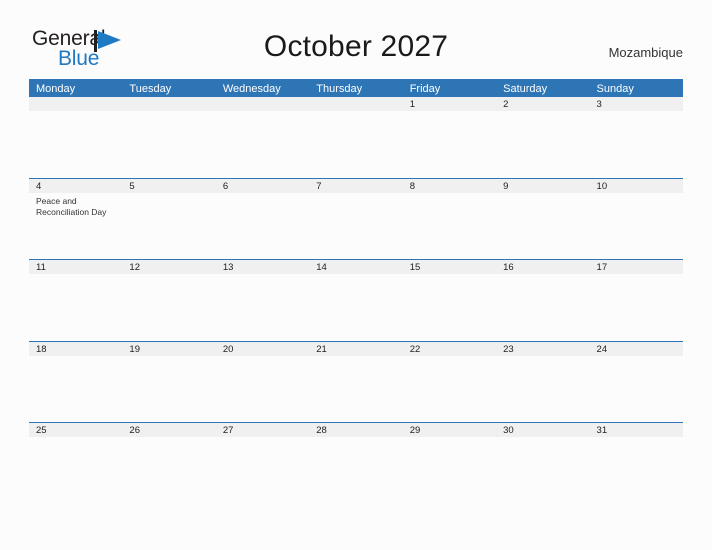 The image size is (712, 550). I want to click on calendar-day-cell: 31, so click(636, 463).